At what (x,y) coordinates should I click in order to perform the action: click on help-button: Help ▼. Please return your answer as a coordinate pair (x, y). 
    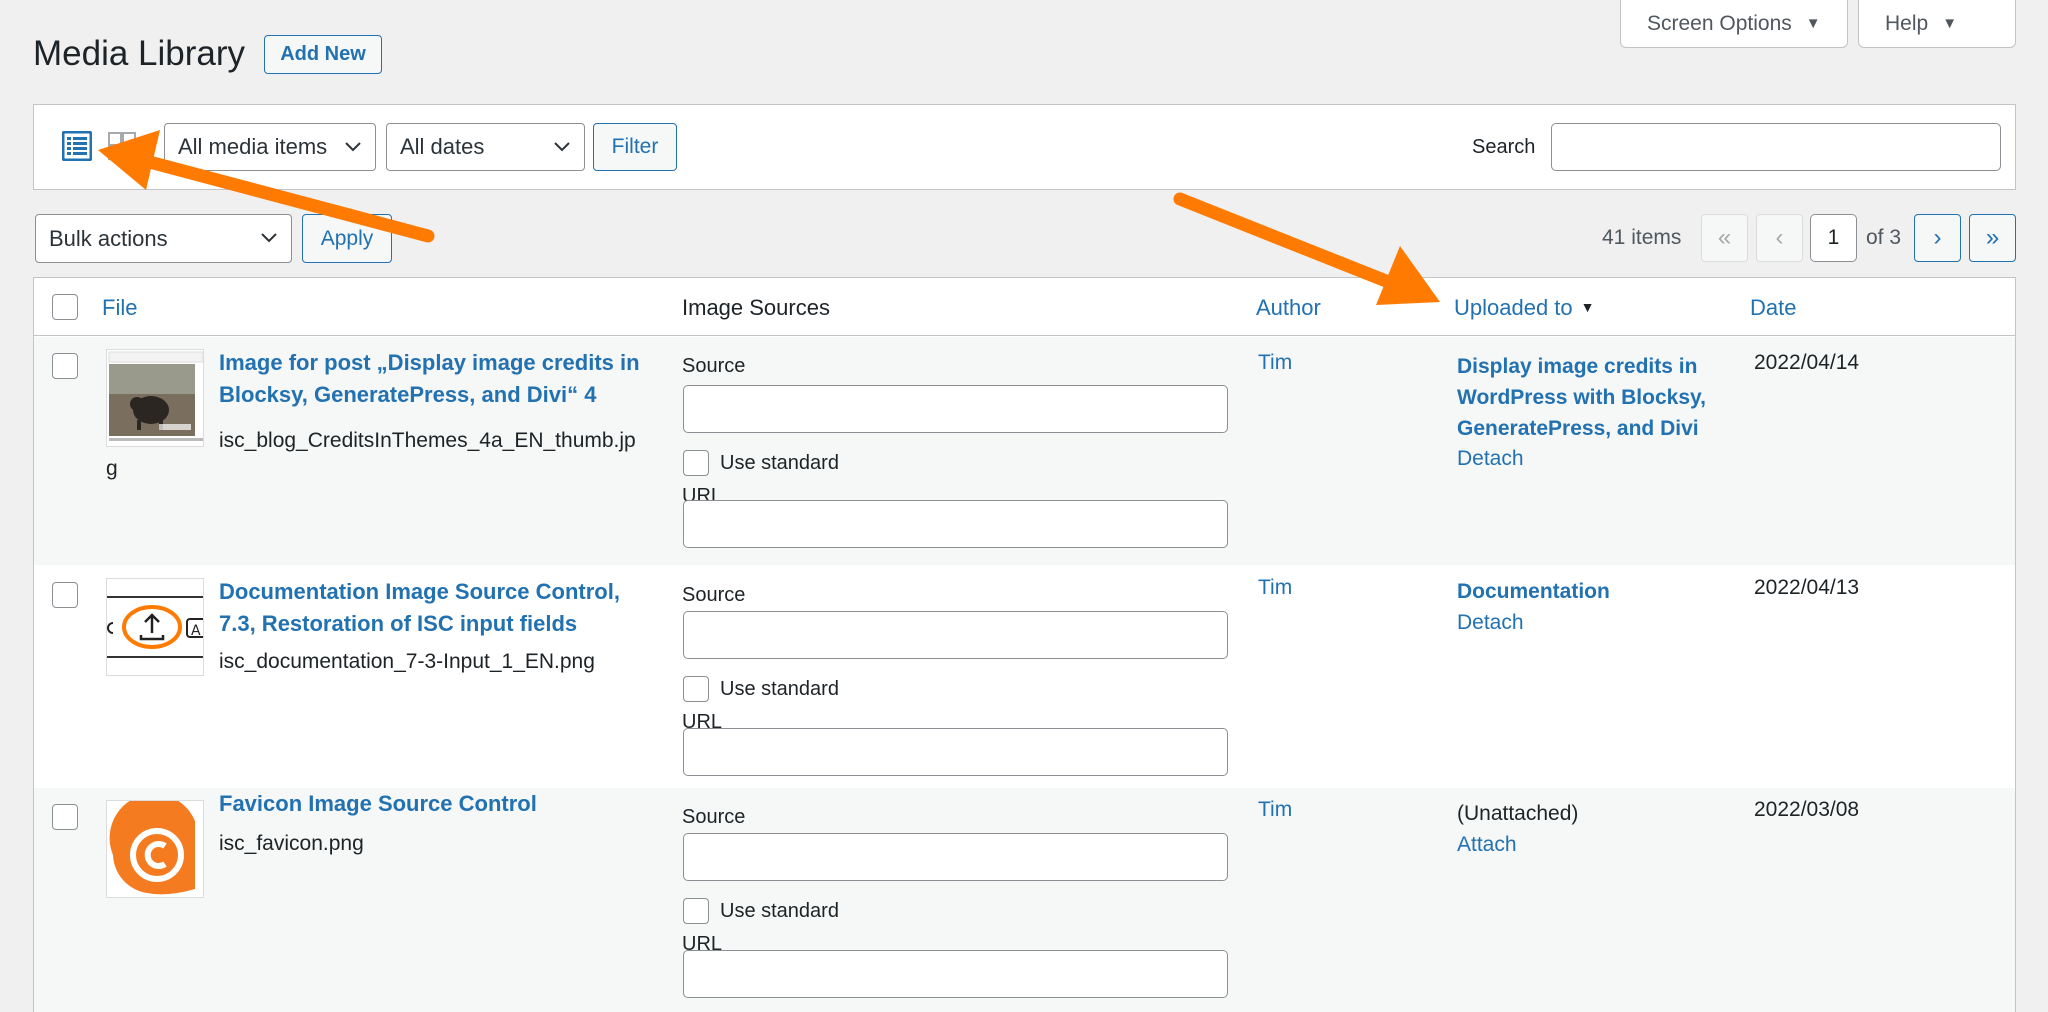
    Looking at the image, I should click on (1937, 24).